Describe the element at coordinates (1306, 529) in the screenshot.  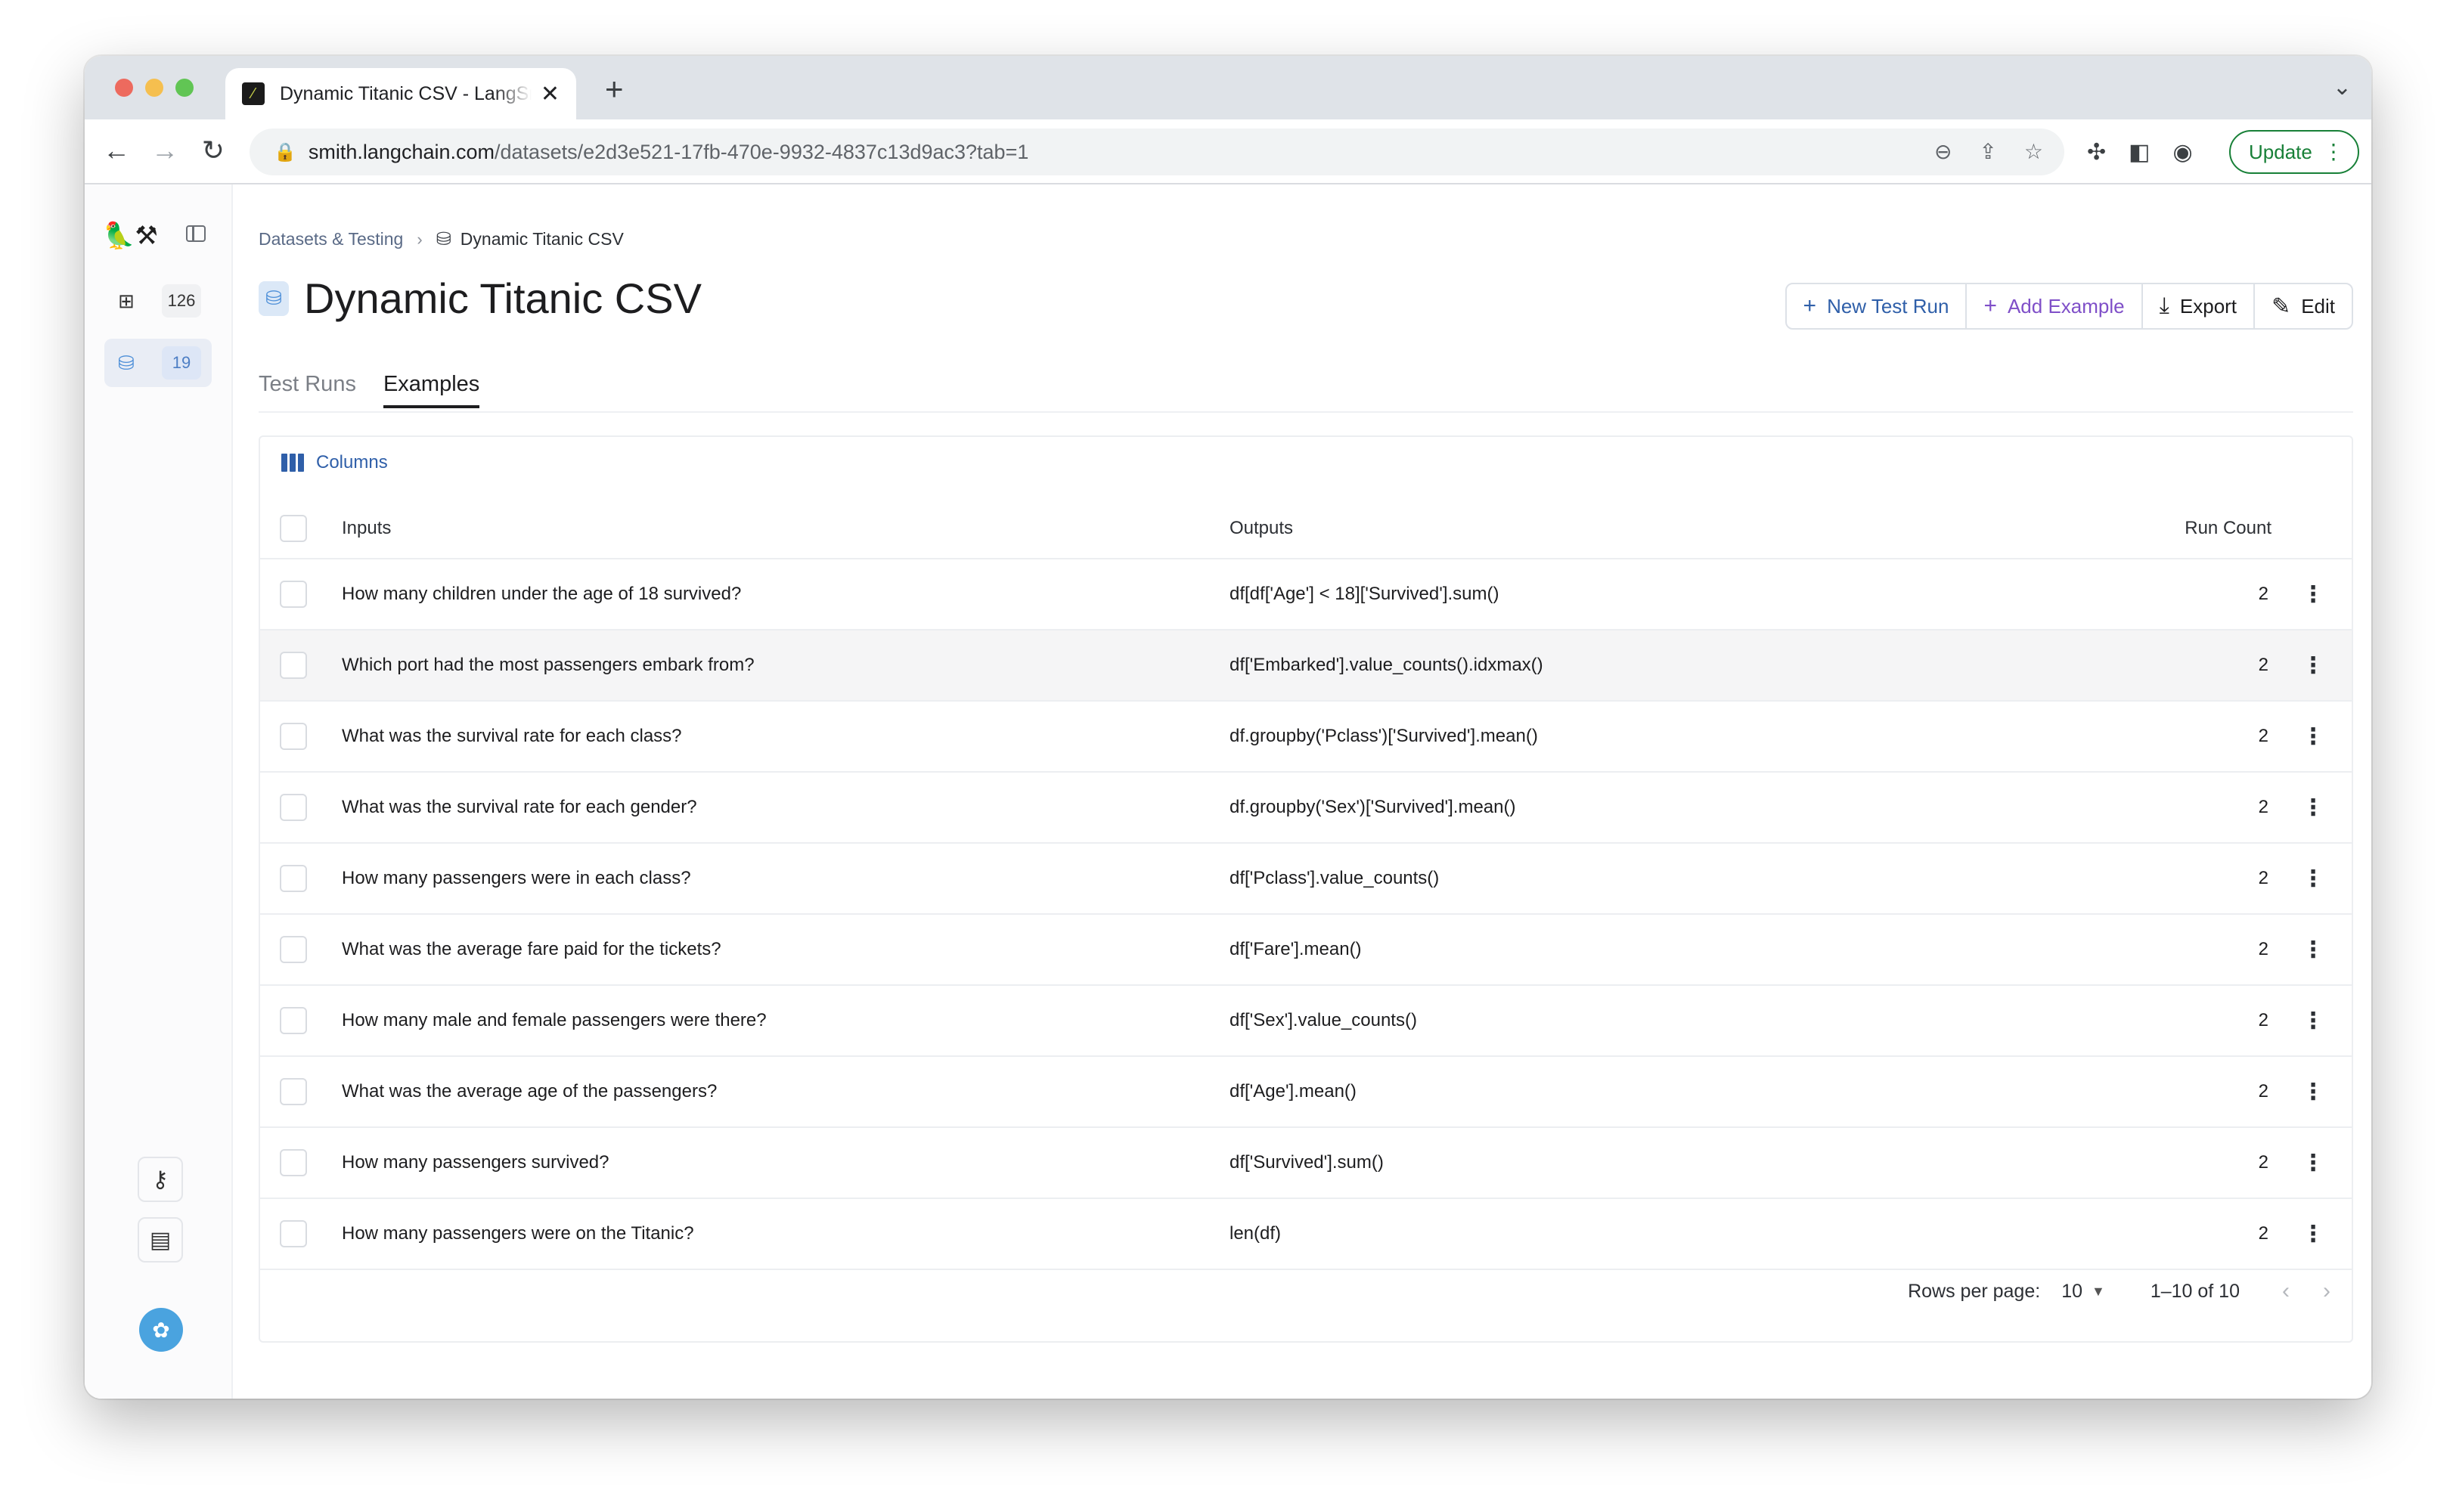
I see `table-header: Inputs Outputs Run Count` at that location.